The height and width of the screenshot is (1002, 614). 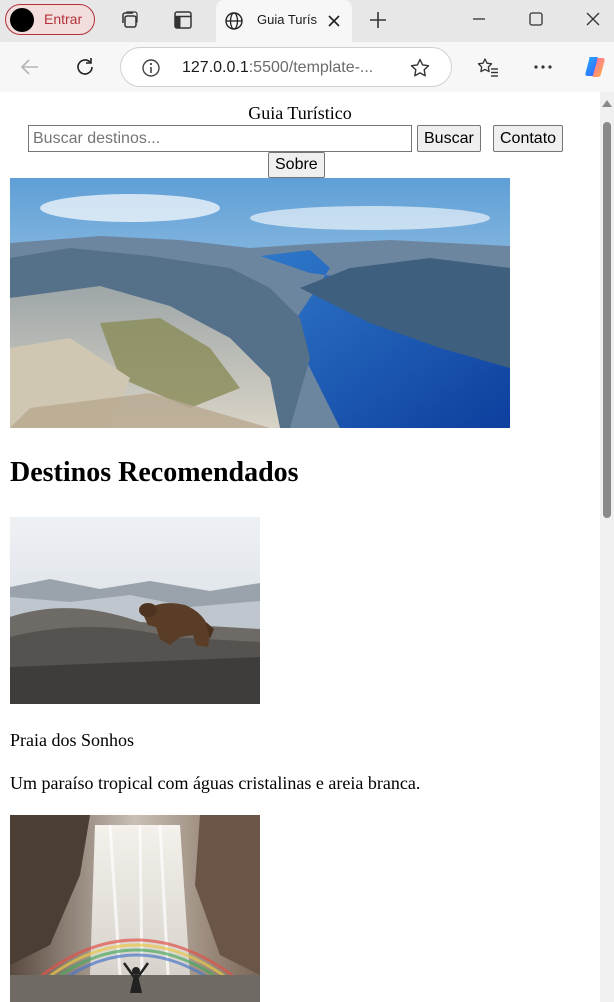 I want to click on contact-button: Contato, so click(x=528, y=138).